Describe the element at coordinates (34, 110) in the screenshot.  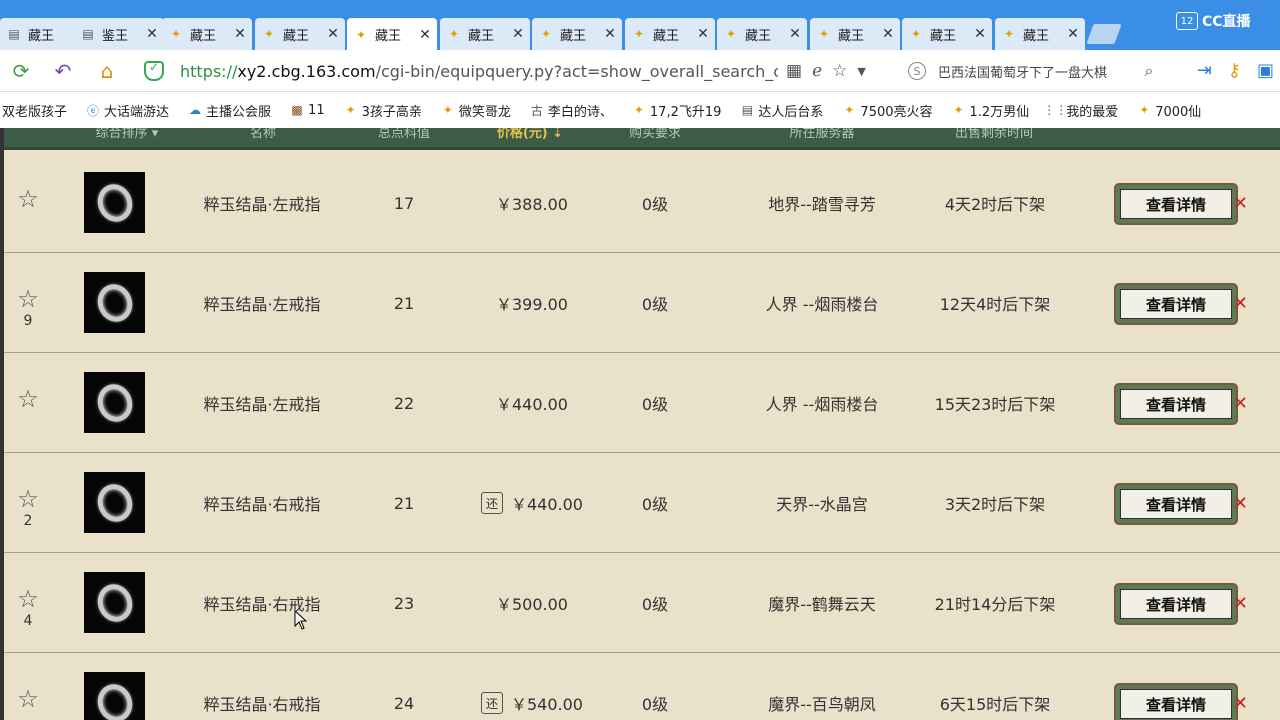
I see `bookmark-item: 双老版孩子` at that location.